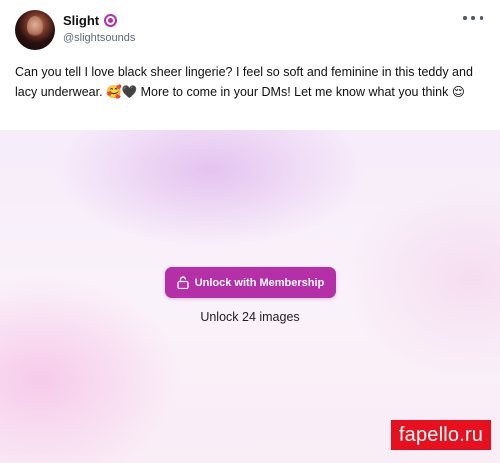 The image size is (500, 463). Describe the element at coordinates (250, 30) in the screenshot. I see `post-header: Slight @slightsounds` at that location.